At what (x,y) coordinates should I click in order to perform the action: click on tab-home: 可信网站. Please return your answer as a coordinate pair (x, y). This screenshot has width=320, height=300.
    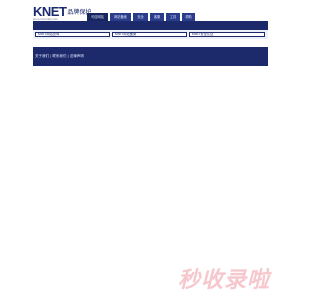
    Looking at the image, I should click on (97, 17).